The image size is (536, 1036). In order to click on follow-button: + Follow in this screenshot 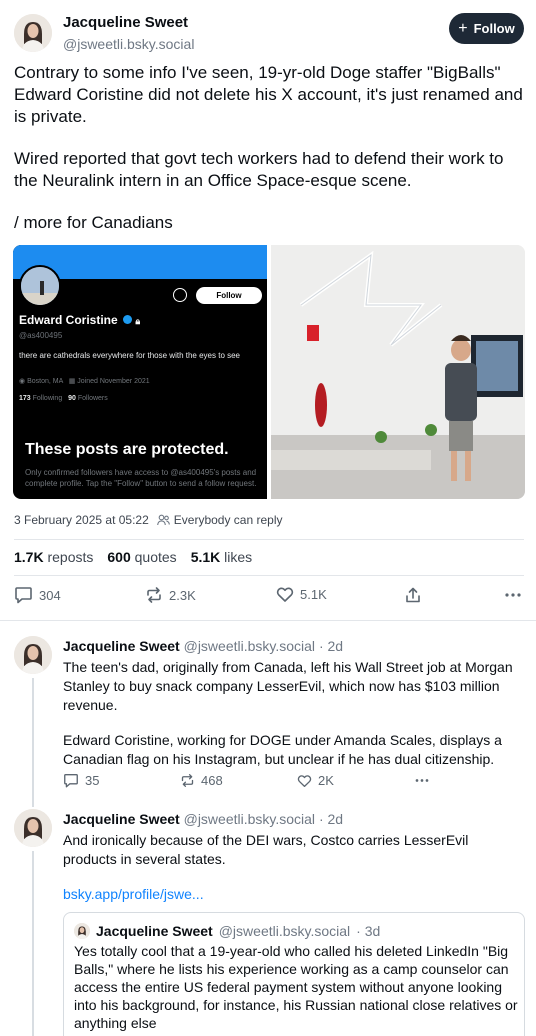, I will do `click(486, 28)`.